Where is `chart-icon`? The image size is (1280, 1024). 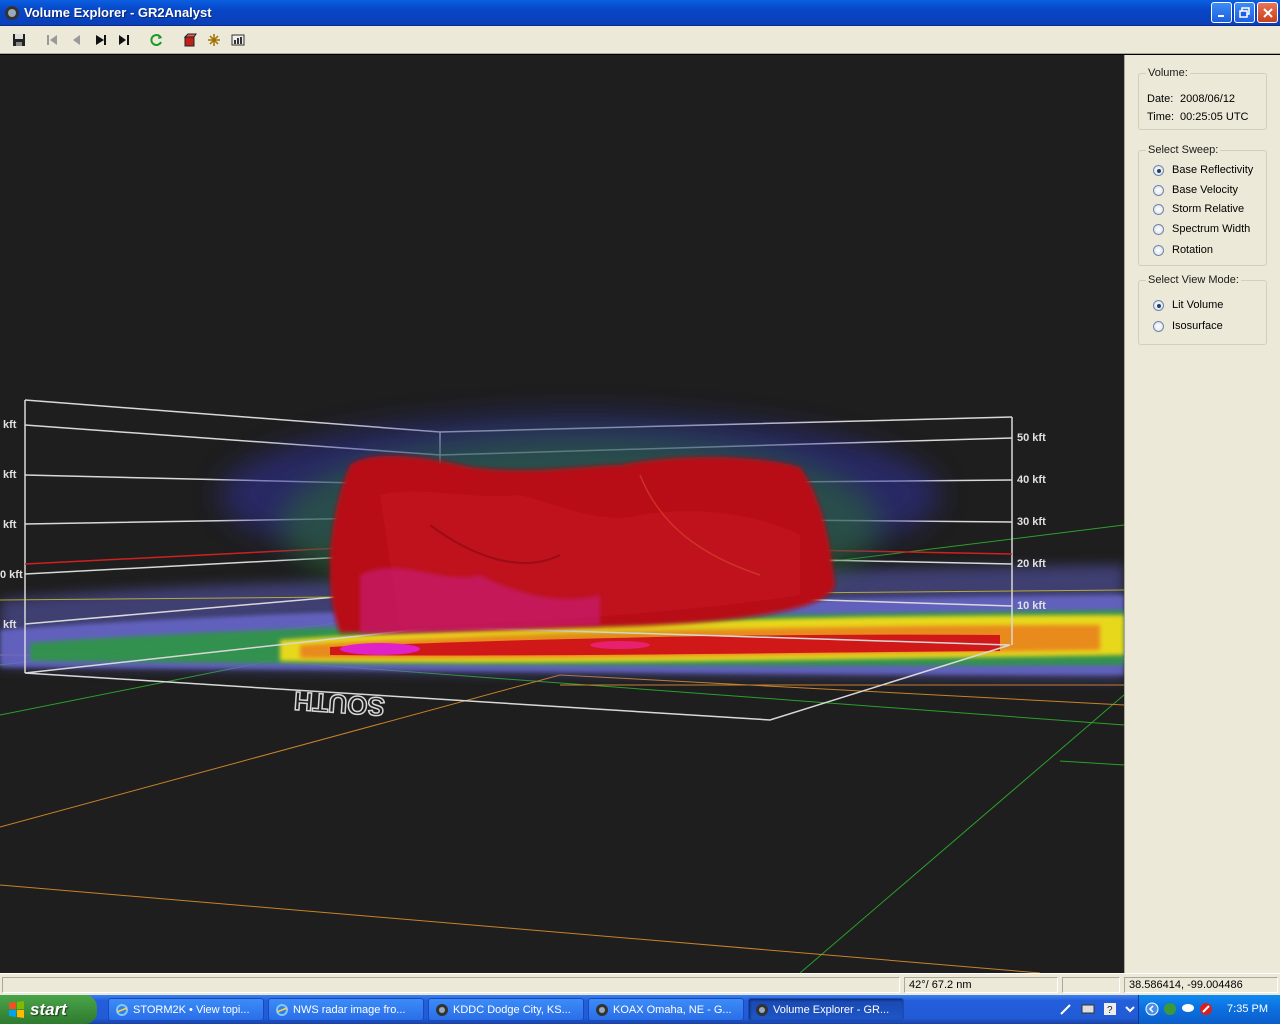 chart-icon is located at coordinates (237, 39).